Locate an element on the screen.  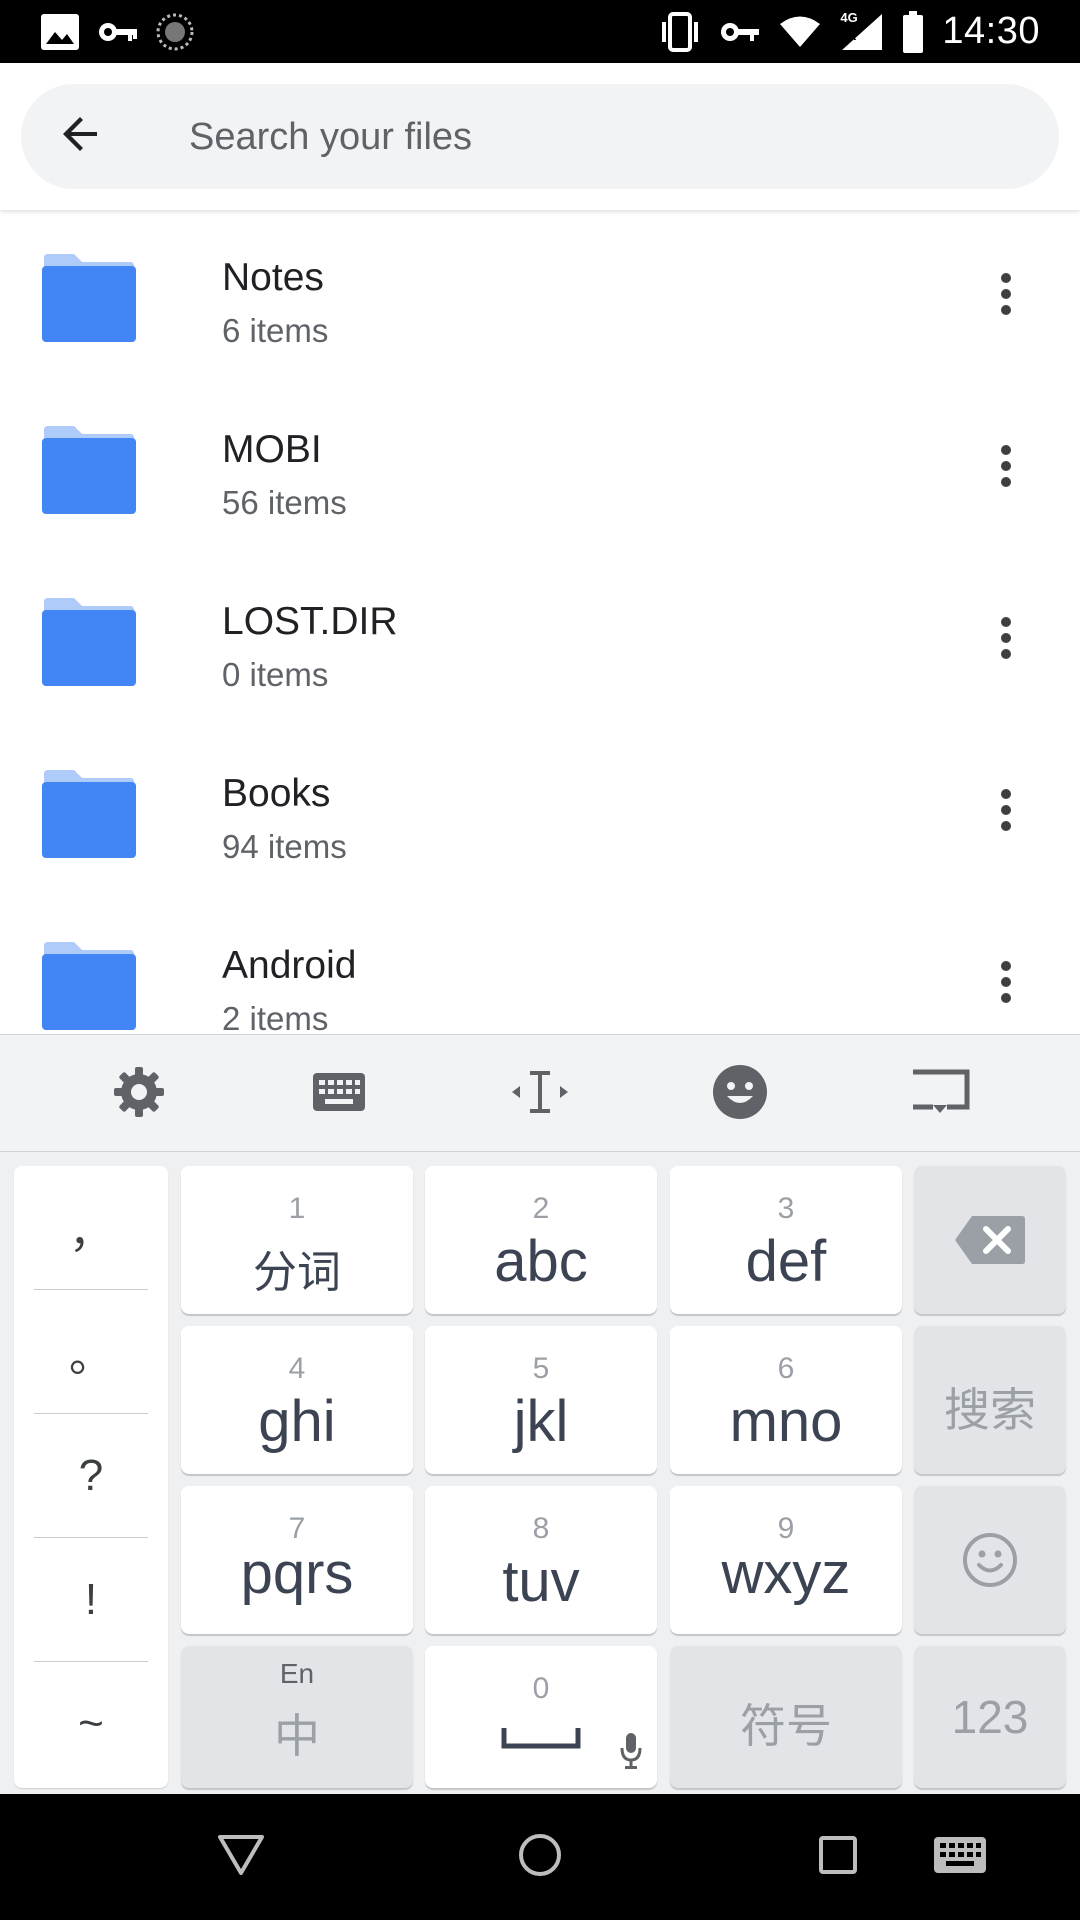
emoji-key is located at coordinates (990, 1560).